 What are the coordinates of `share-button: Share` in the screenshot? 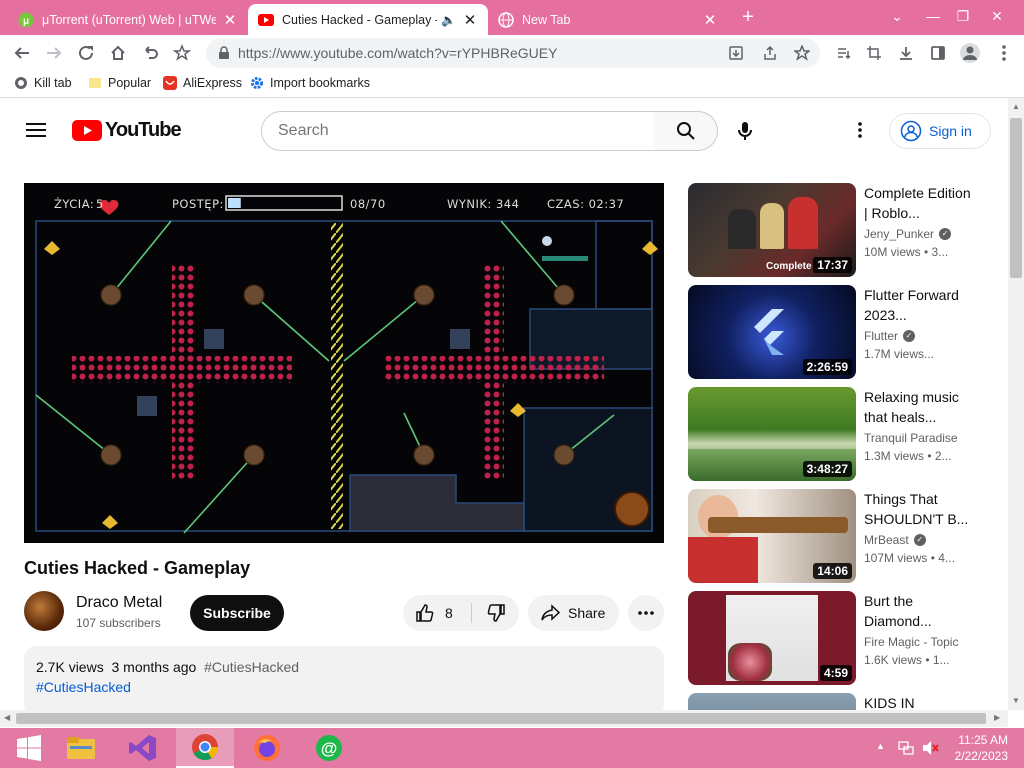 It's located at (573, 613).